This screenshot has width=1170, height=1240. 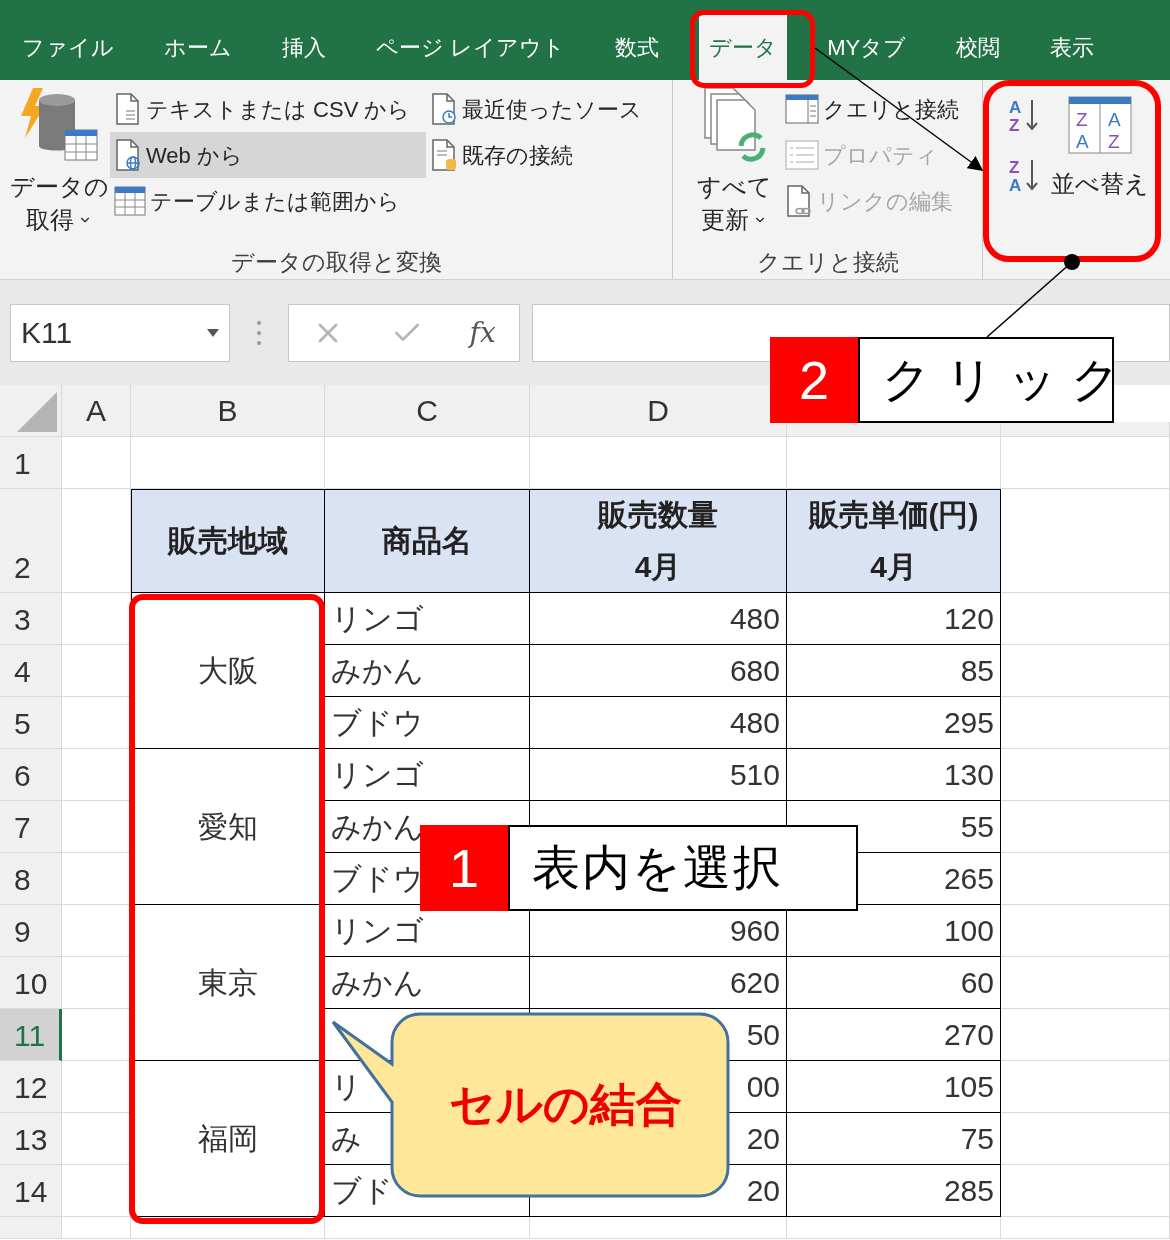 I want to click on table-cell: 270, so click(x=894, y=1035).